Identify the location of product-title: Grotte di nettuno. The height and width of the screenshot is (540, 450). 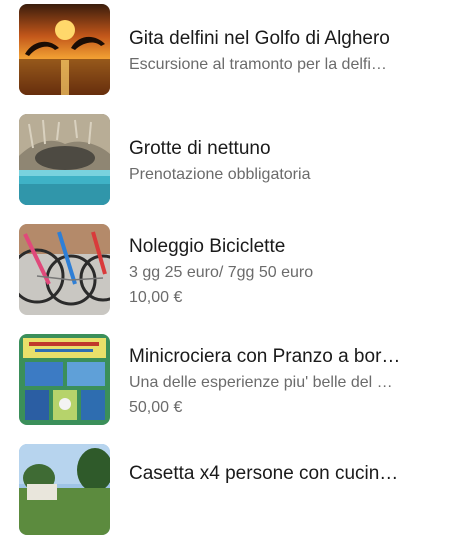
(200, 148).